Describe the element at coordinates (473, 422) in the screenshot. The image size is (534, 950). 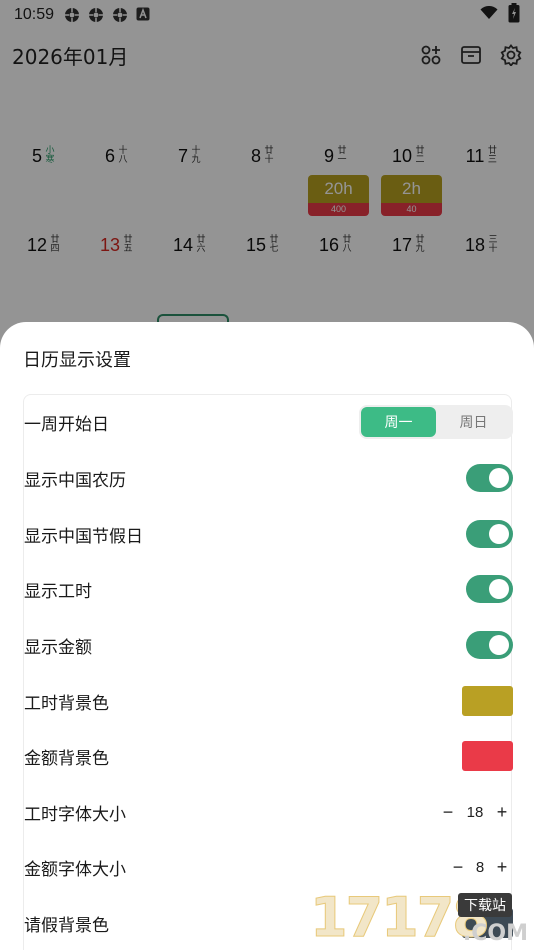
I see `week-start-sunday: 周日` at that location.